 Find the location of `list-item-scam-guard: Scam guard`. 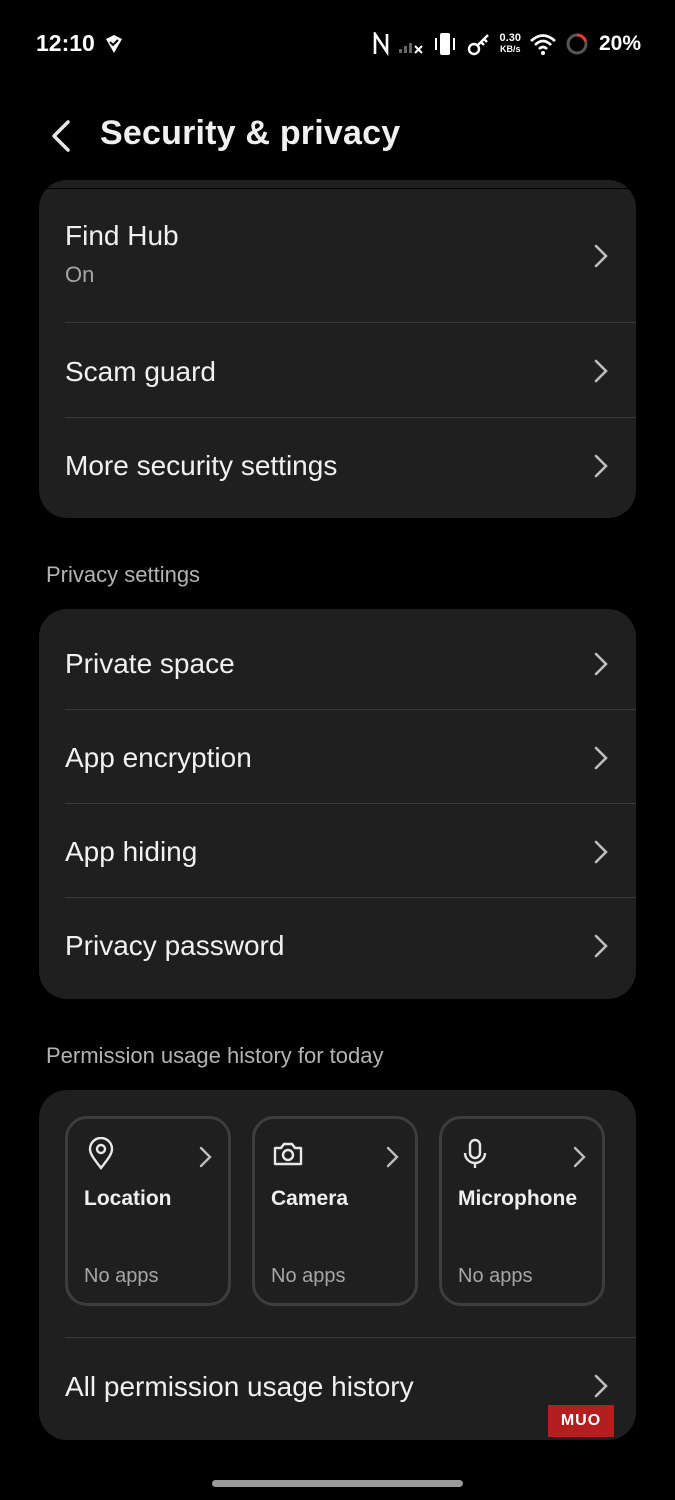

list-item-scam-guard: Scam guard is located at coordinates (337, 370).